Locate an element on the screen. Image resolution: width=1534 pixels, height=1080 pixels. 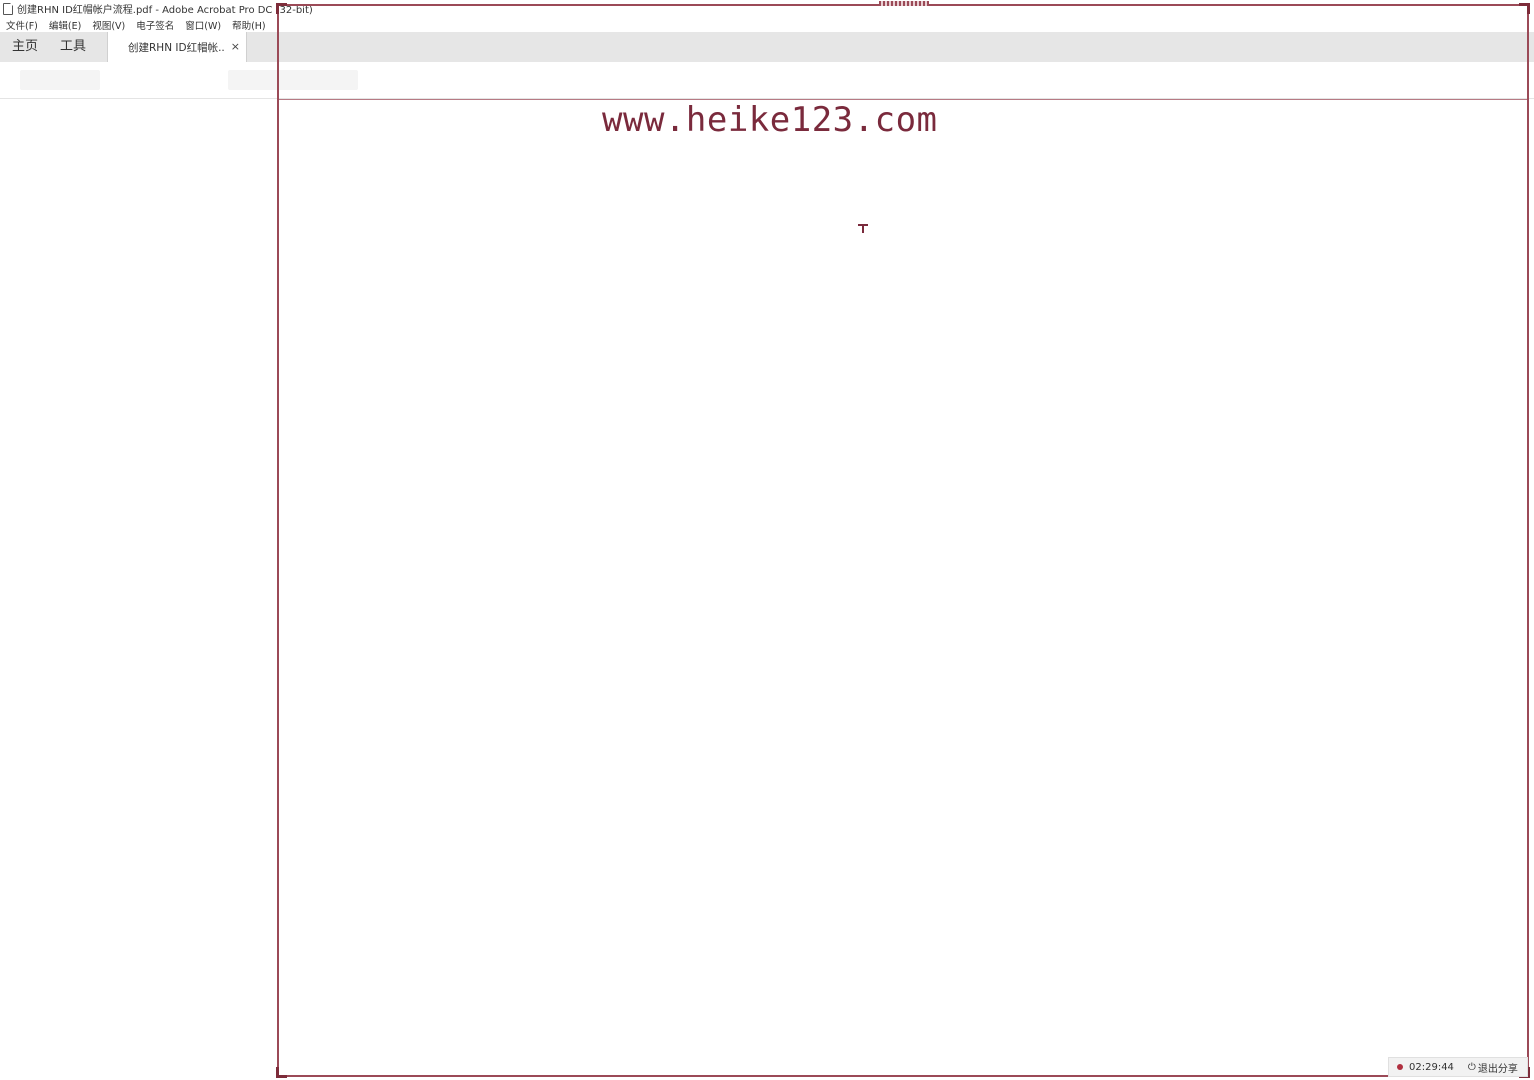
tab-document-label: 创建RHN ID红帽帐.. is located at coordinates (176, 47).